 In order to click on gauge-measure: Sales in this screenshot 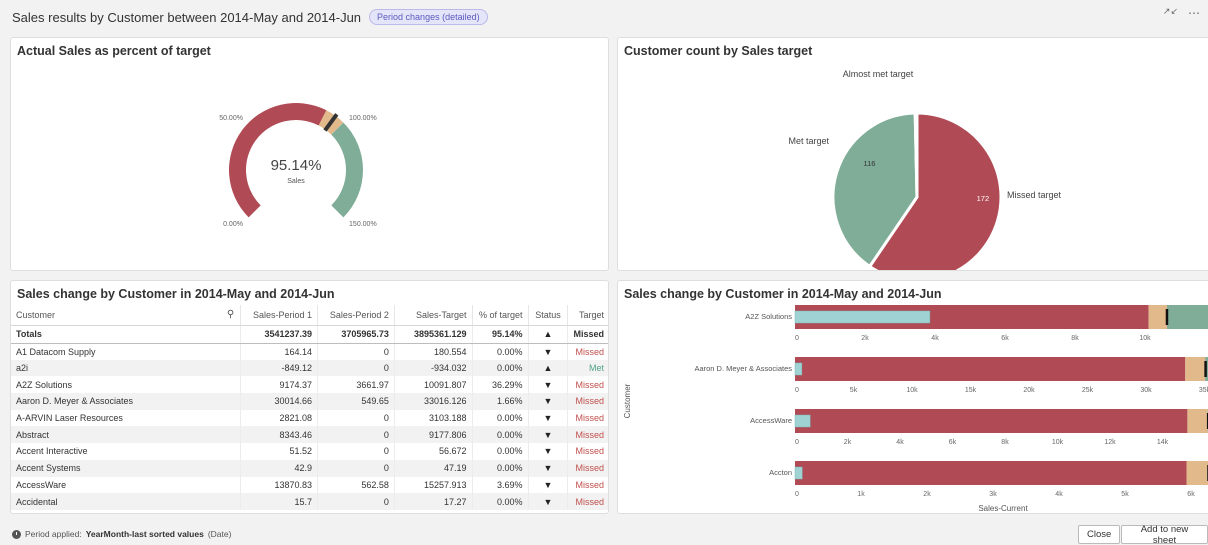, I will do `click(296, 181)`.